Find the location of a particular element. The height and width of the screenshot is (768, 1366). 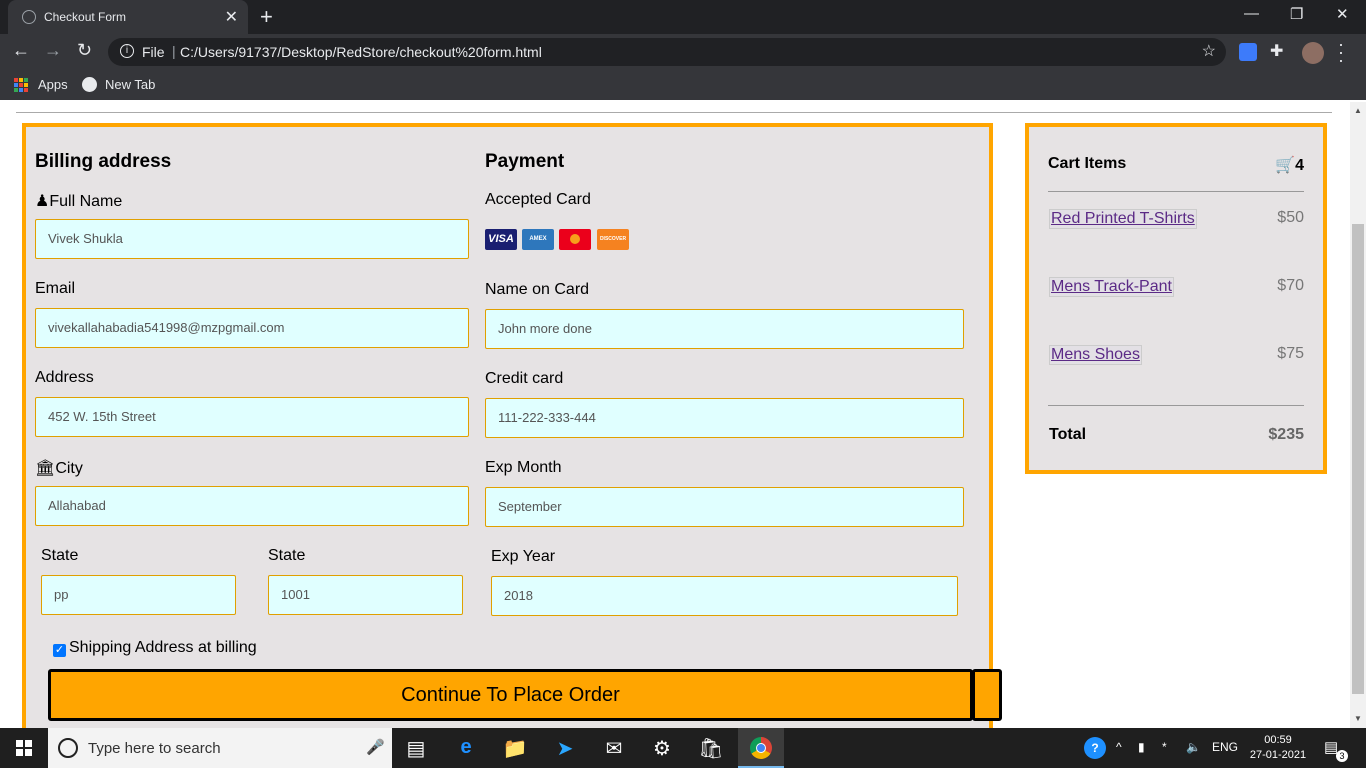

bookmark-star-icon: ☆ is located at coordinates (1209, 51).